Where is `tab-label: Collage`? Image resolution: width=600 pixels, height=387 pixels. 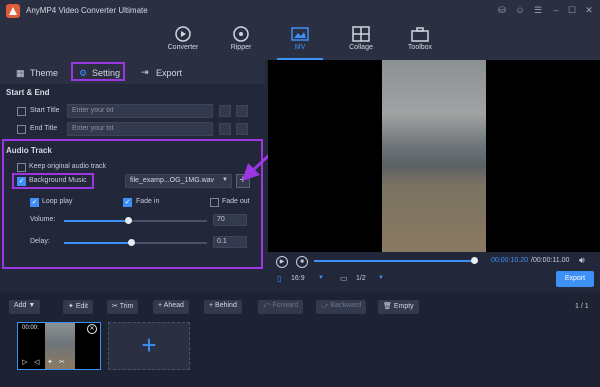
tab-label: Collage is located at coordinates (361, 47).